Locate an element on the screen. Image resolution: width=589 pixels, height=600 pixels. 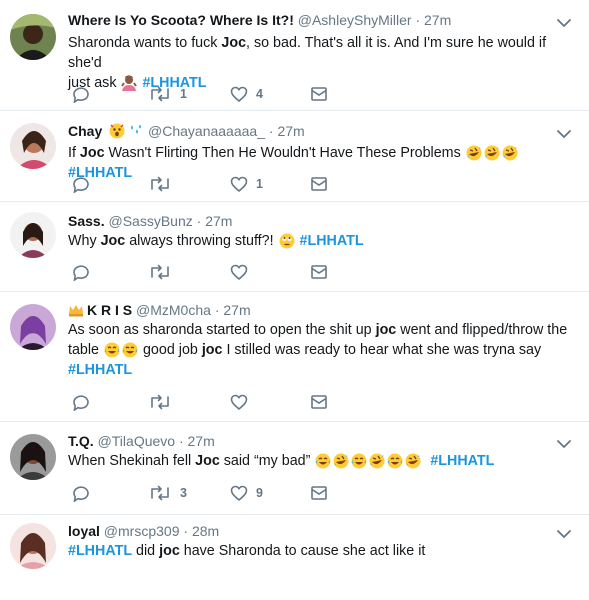
display-name: Sass. is located at coordinates (86, 221).